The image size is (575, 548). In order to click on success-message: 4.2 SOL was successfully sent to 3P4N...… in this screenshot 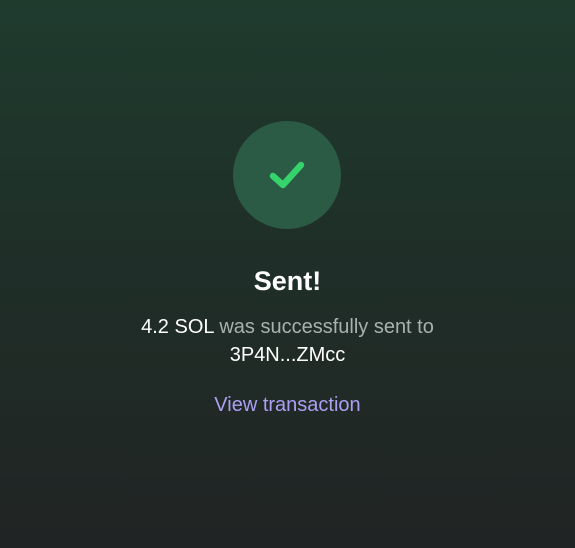, I will do `click(287, 341)`.